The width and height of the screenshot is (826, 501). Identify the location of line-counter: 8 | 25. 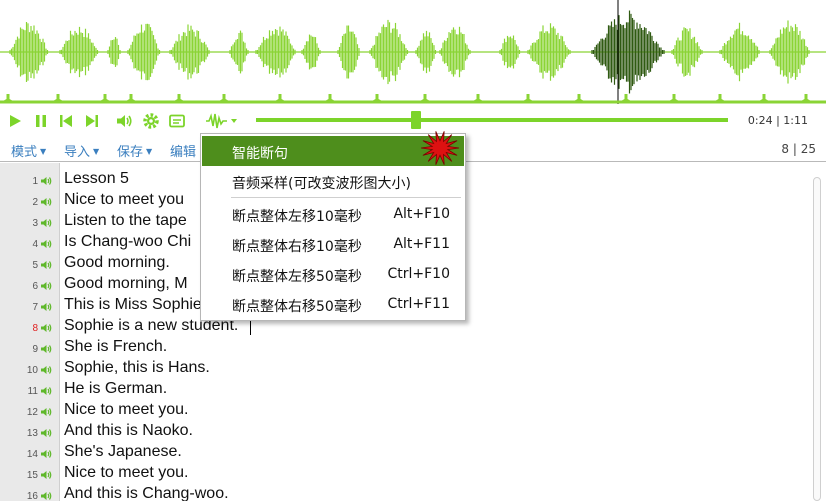
(798, 149).